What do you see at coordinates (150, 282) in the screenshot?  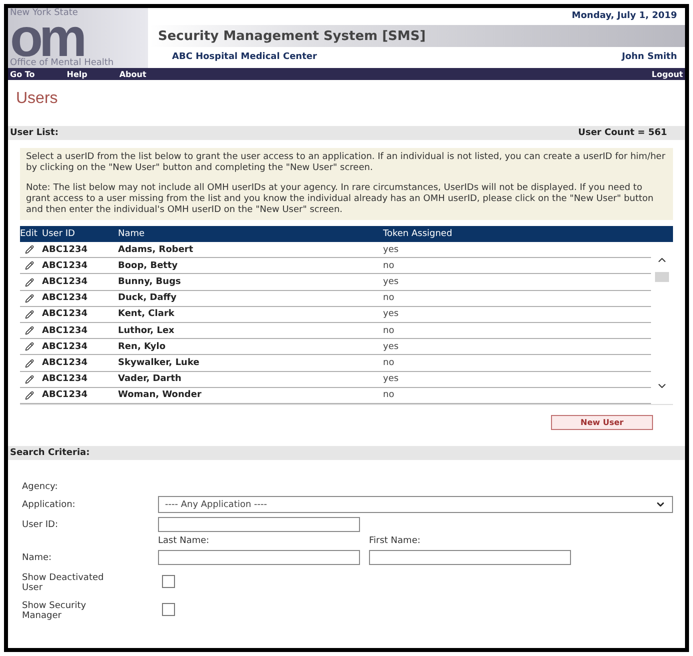 I see `table-cell-text: Bunny, Bugs` at bounding box center [150, 282].